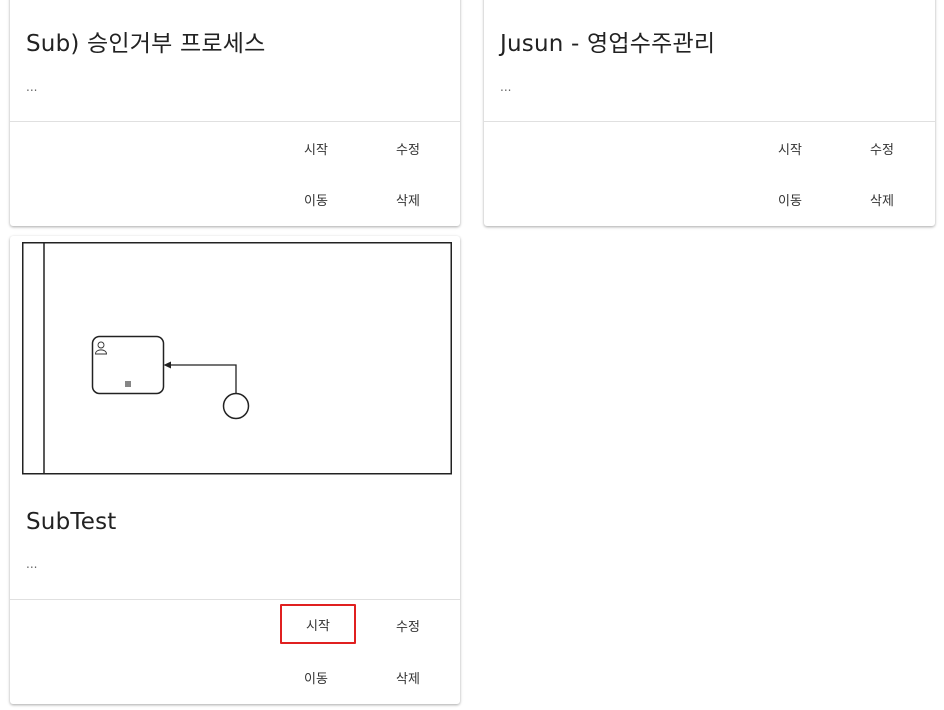  I want to click on card-title: SubTest, so click(71, 522).